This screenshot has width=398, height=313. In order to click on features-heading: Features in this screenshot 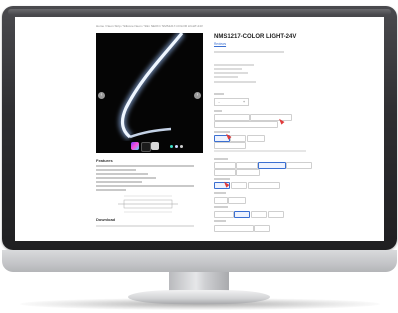, I will do `click(104, 160)`.